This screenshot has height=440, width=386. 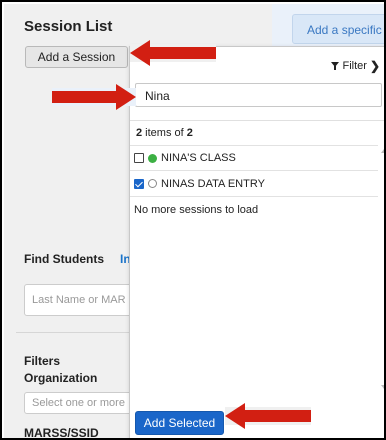 I want to click on session-search-input: Nina, so click(x=258, y=95).